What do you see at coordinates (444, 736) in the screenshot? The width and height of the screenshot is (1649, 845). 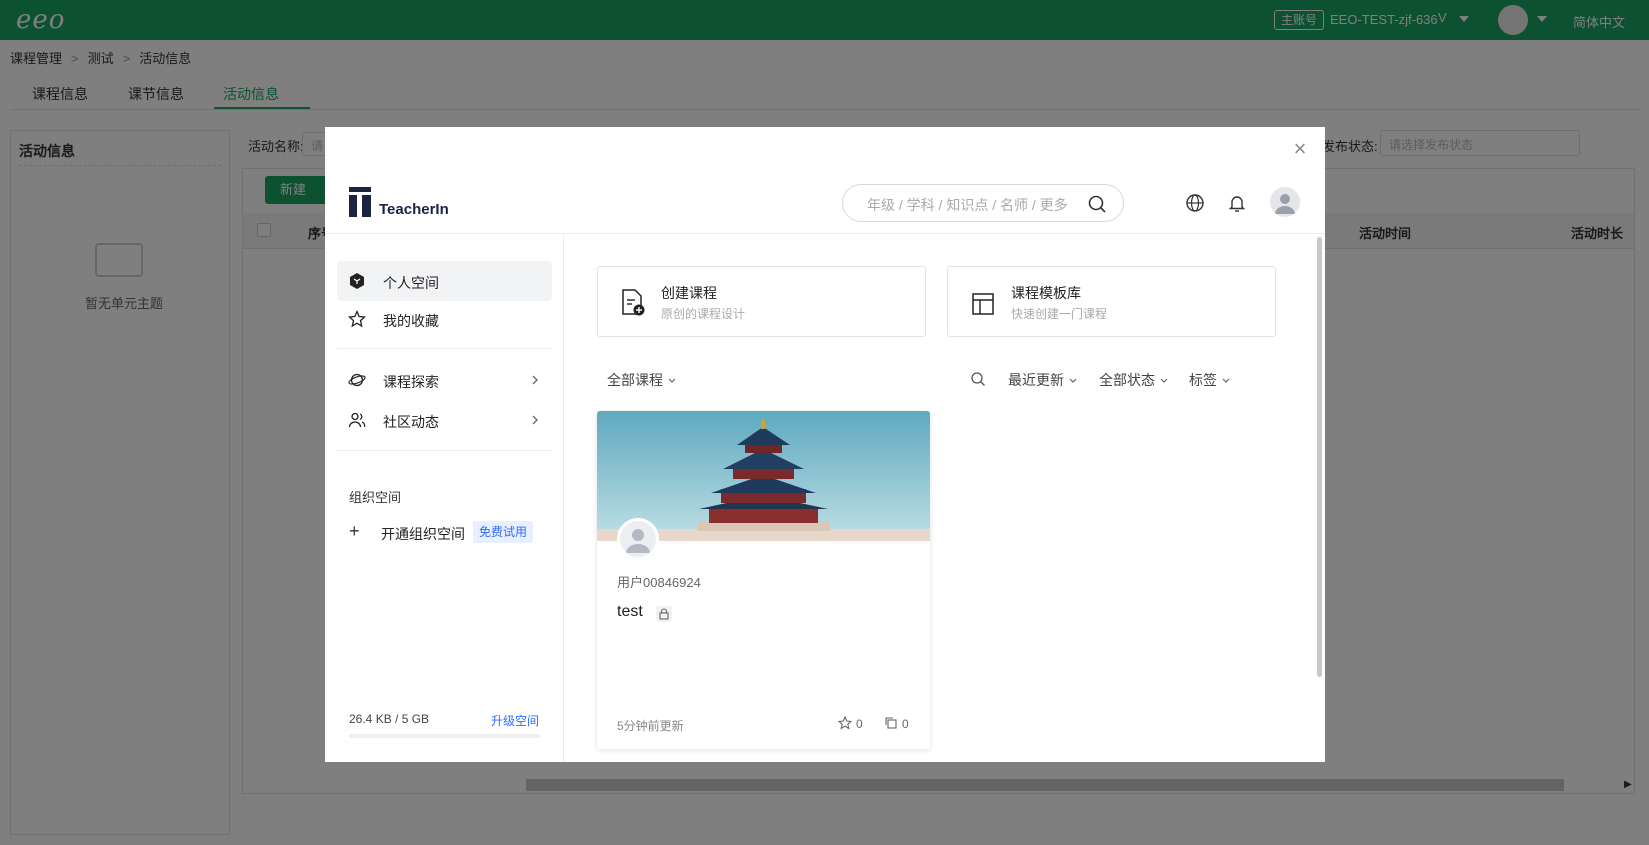 I see `storage-progress-bar` at bounding box center [444, 736].